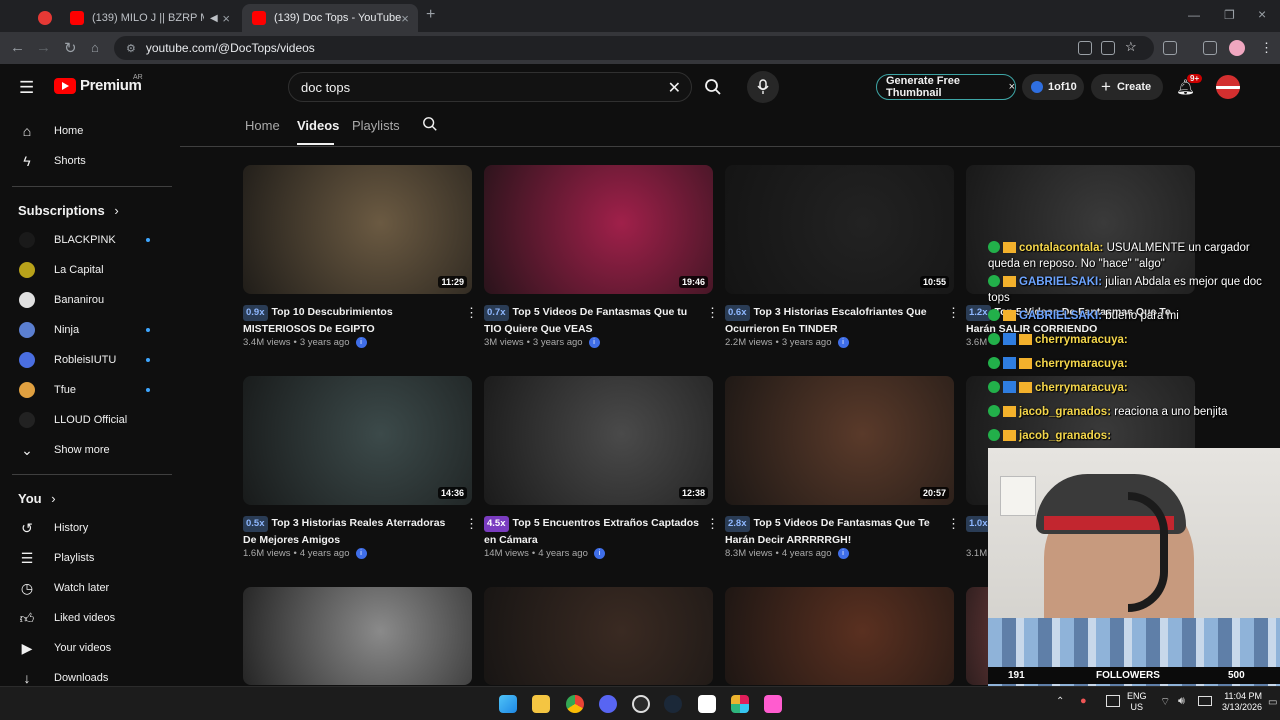  I want to click on language-indicator: ENG US, so click(1137, 702).